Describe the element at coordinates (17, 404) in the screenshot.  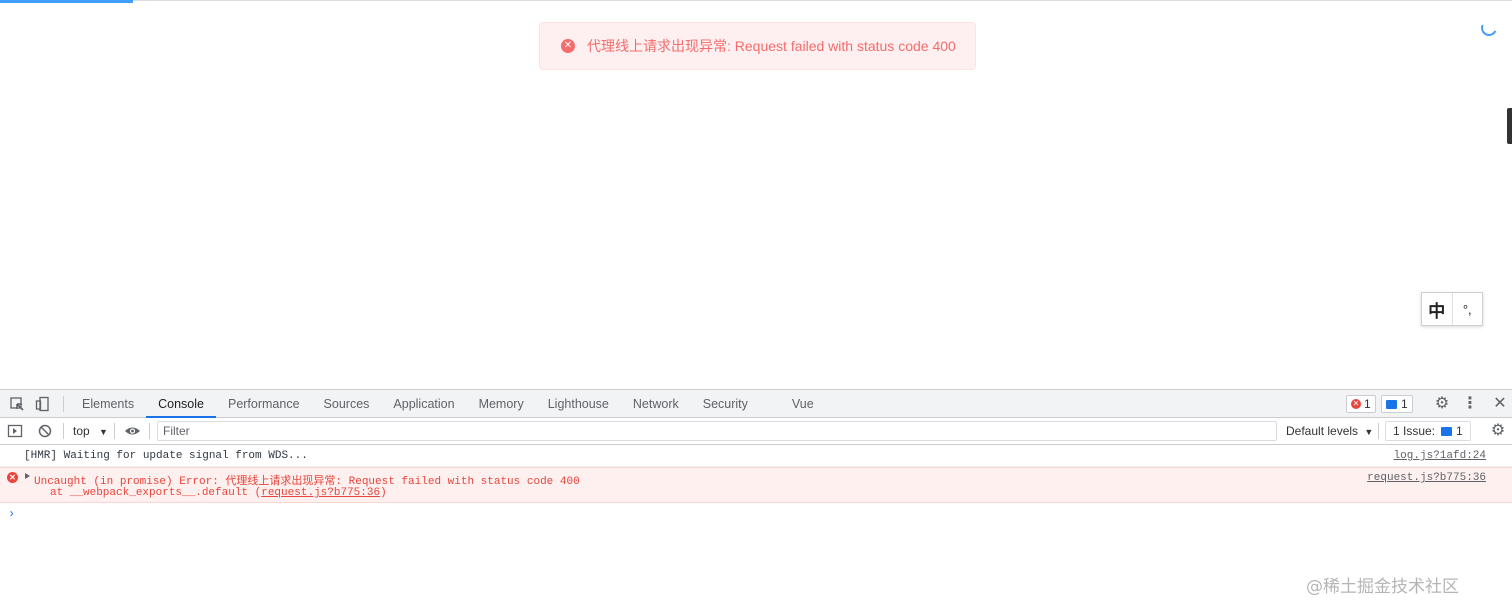
I see `inspect-element-icon` at that location.